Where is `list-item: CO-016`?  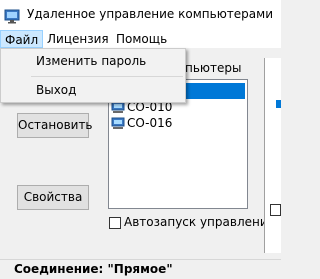
list-item: CO-016 is located at coordinates (141, 123).